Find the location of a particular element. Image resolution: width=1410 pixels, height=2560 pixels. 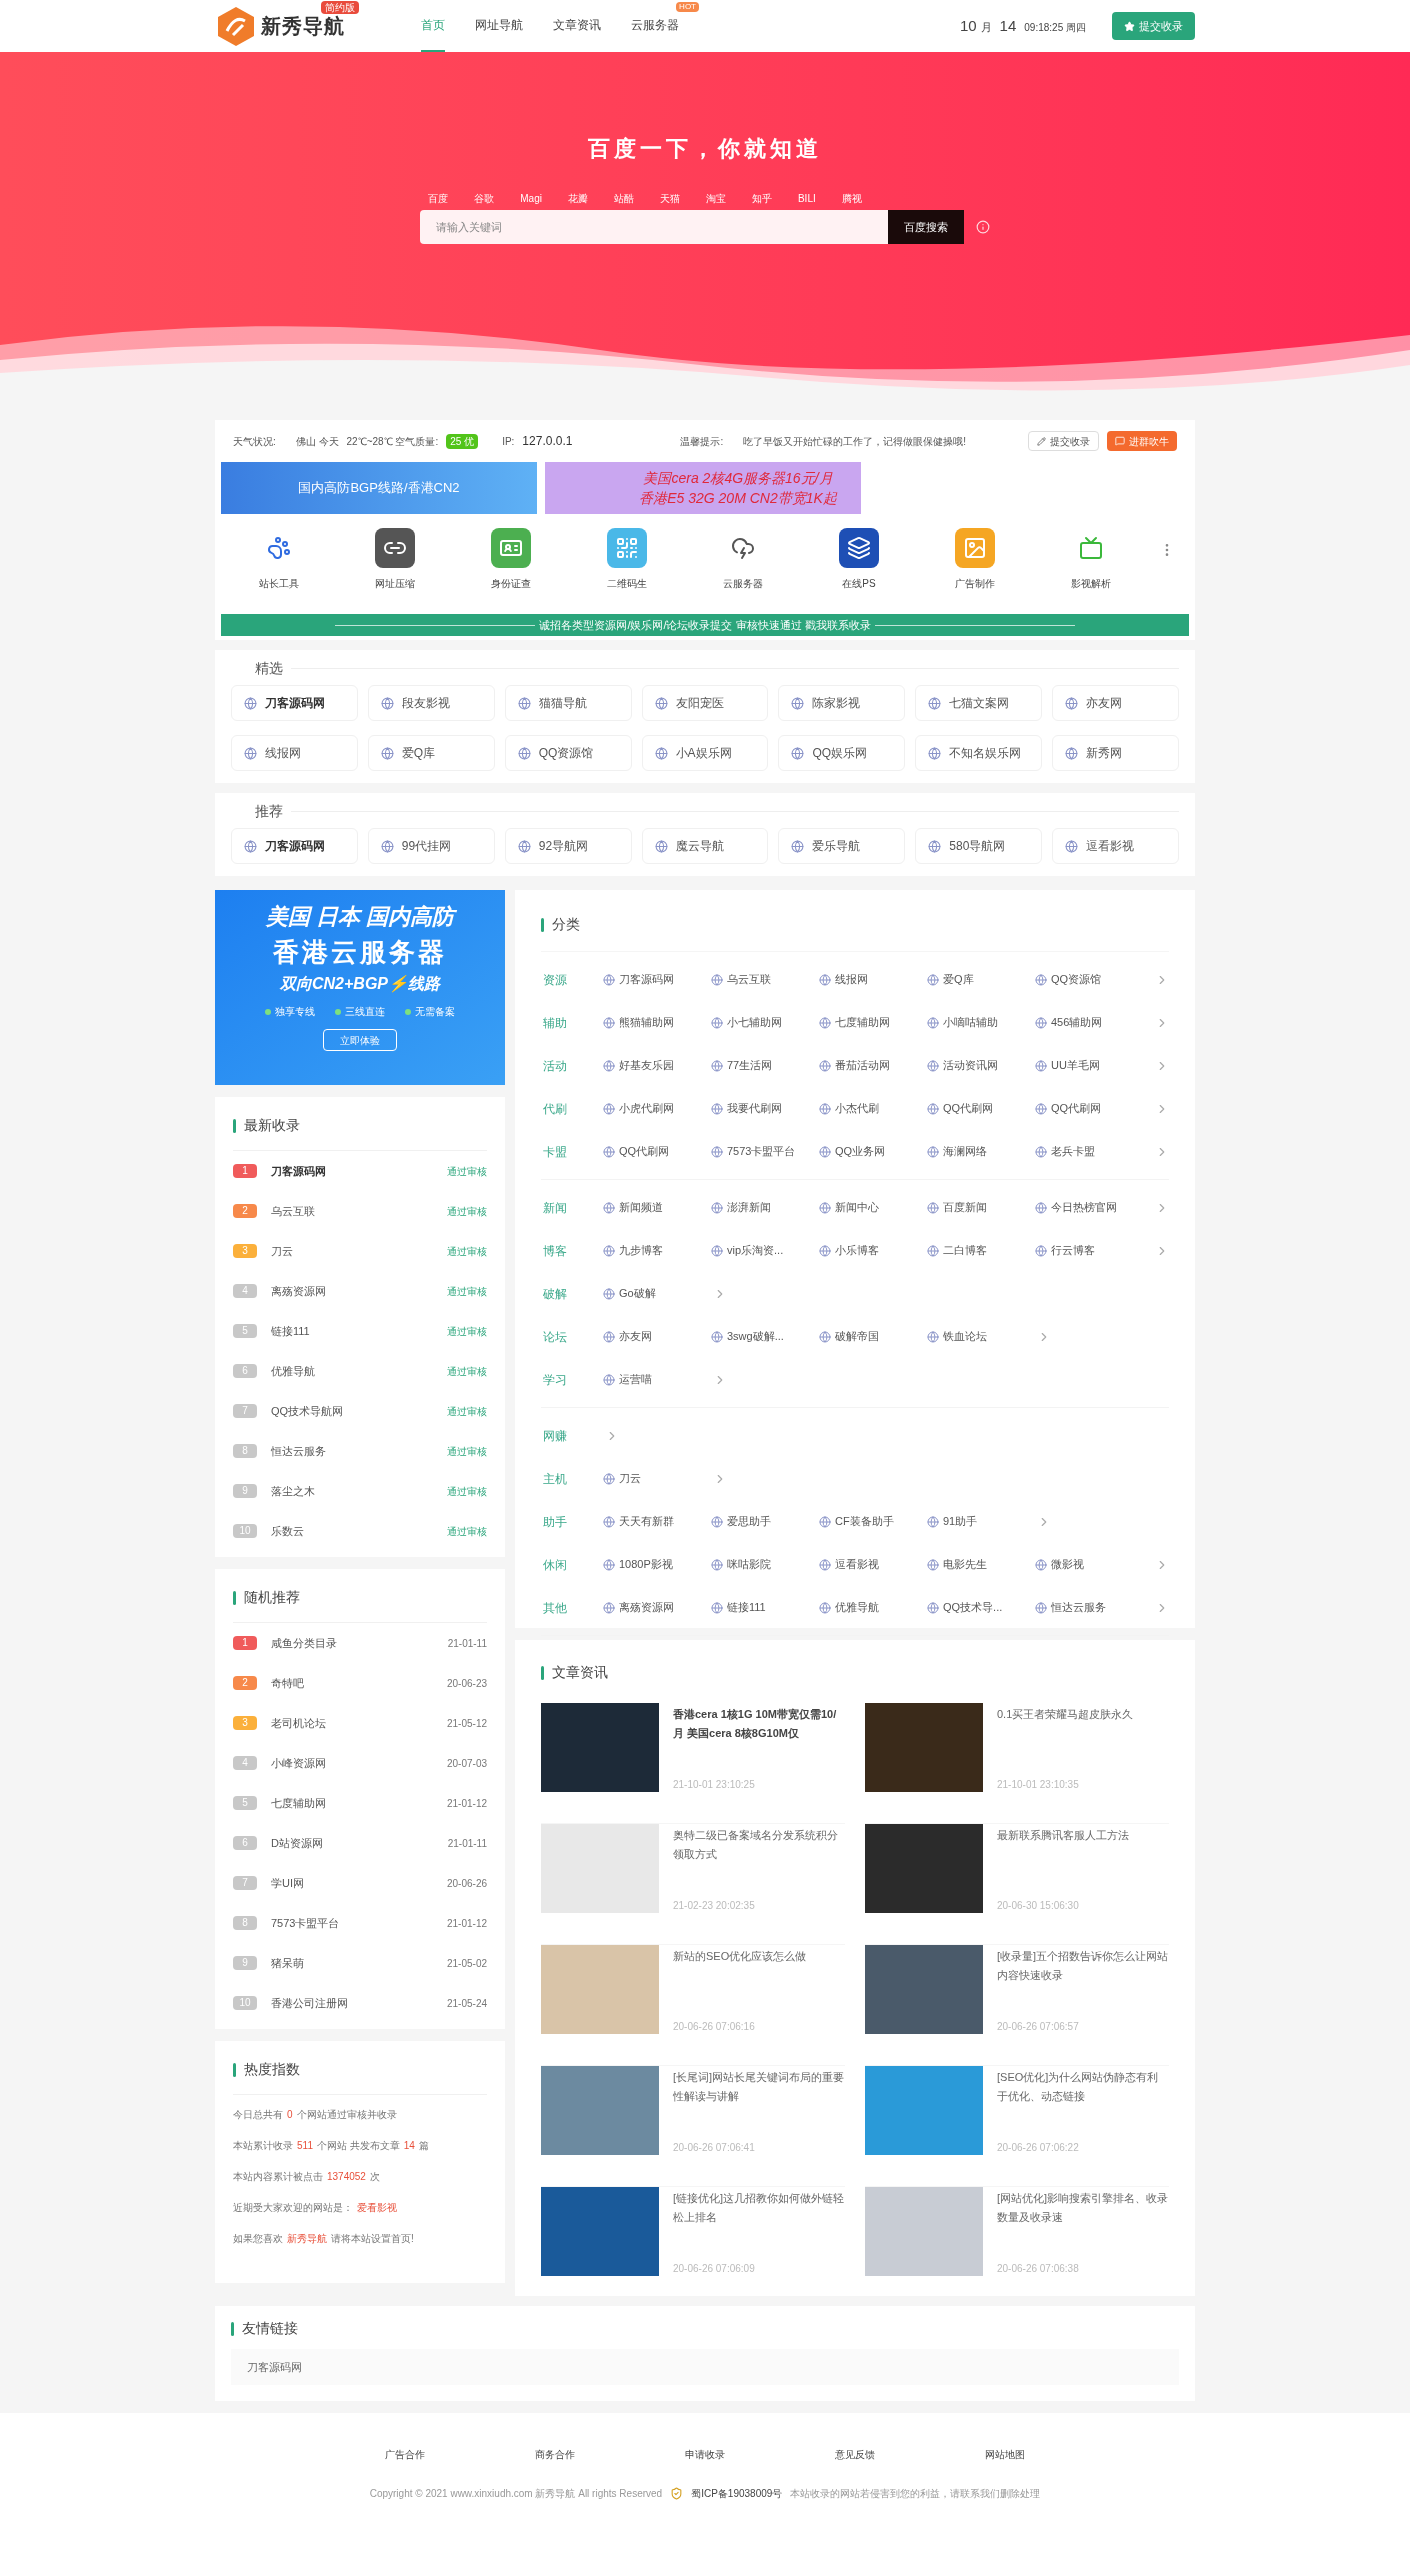

category-link: 运营喵 is located at coordinates (657, 1379).